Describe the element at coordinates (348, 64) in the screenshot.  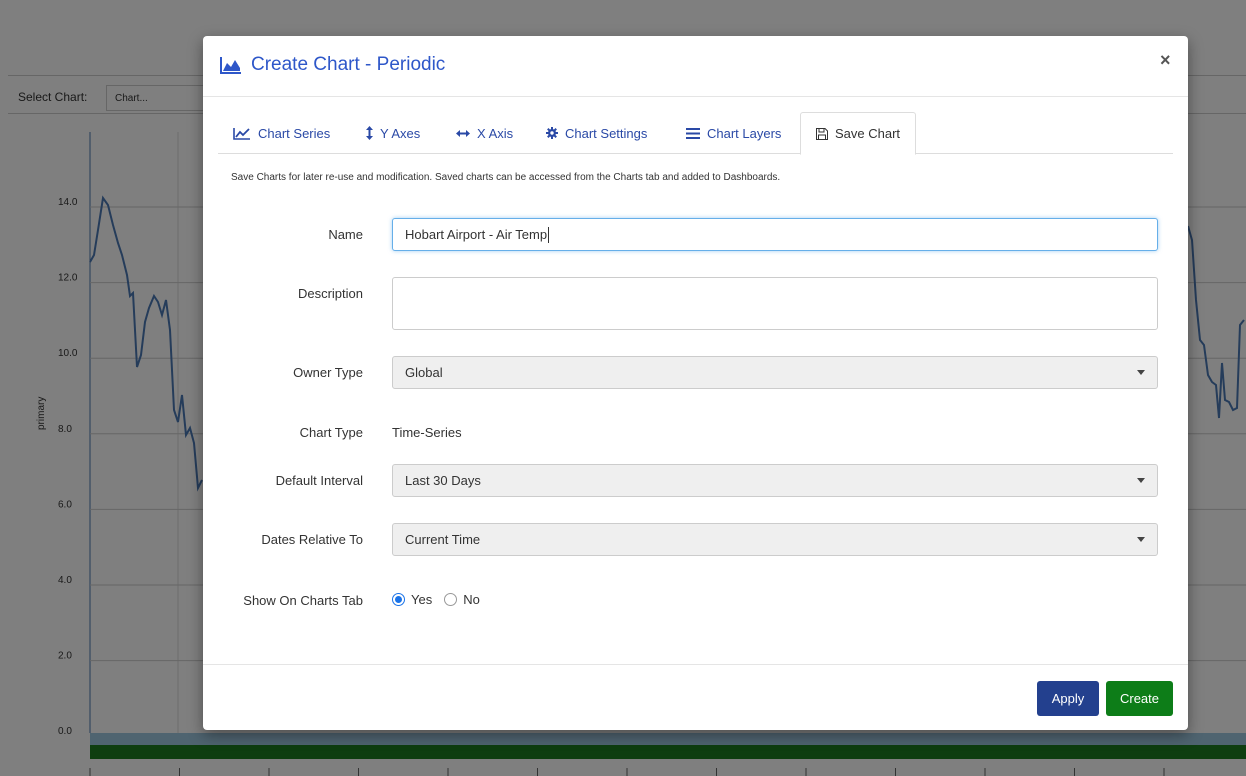
I see `modal-title: Create Chart - Periodic` at that location.